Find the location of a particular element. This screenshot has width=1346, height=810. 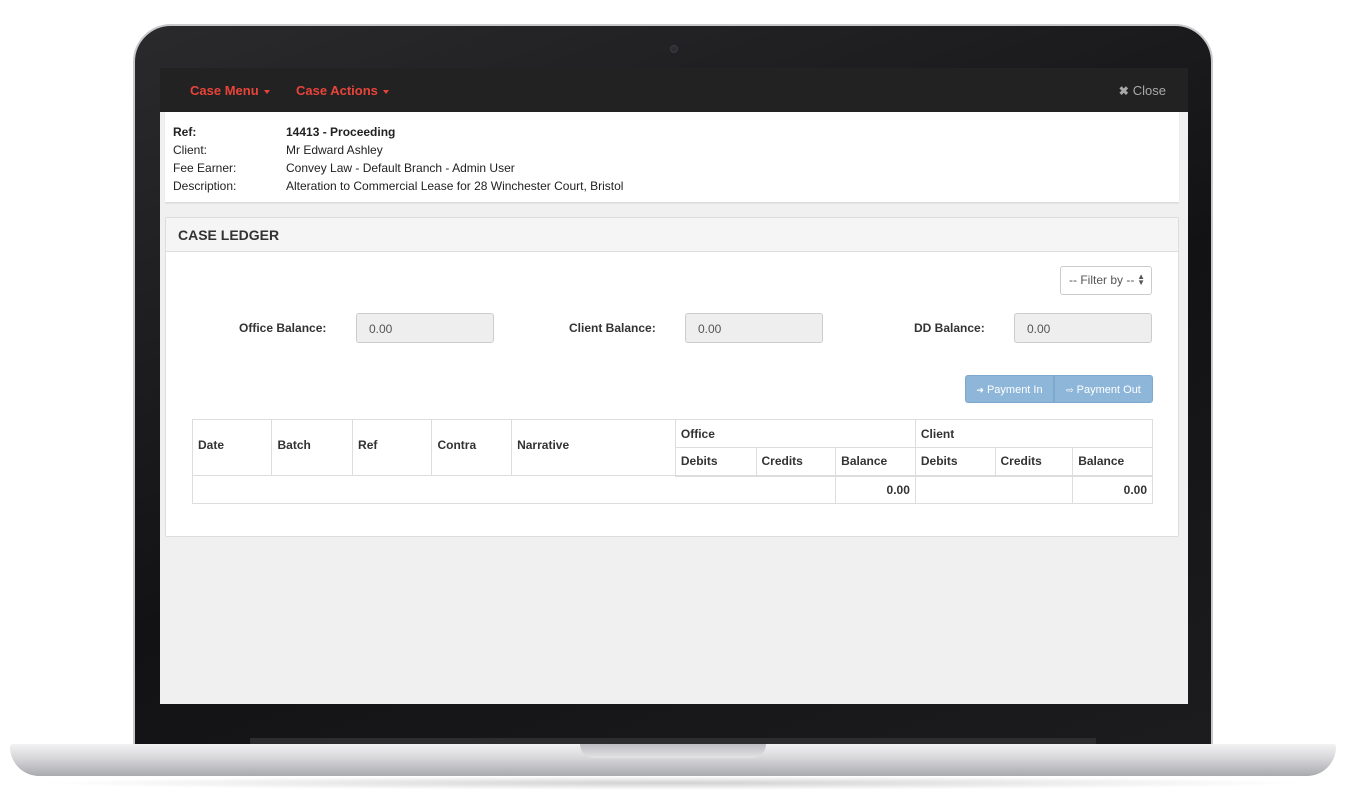

dd-balance-label: DD Balance: is located at coordinates (949, 328).